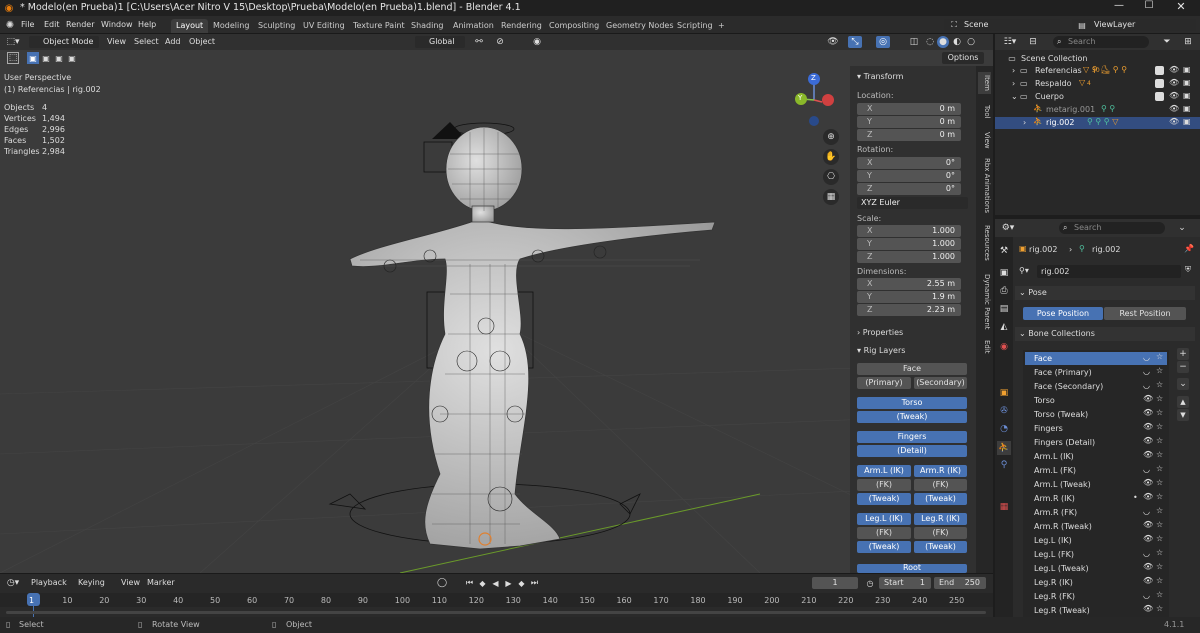 The height and width of the screenshot is (633, 1200). I want to click on overlay-toggle-icon: ◎, so click(883, 42).